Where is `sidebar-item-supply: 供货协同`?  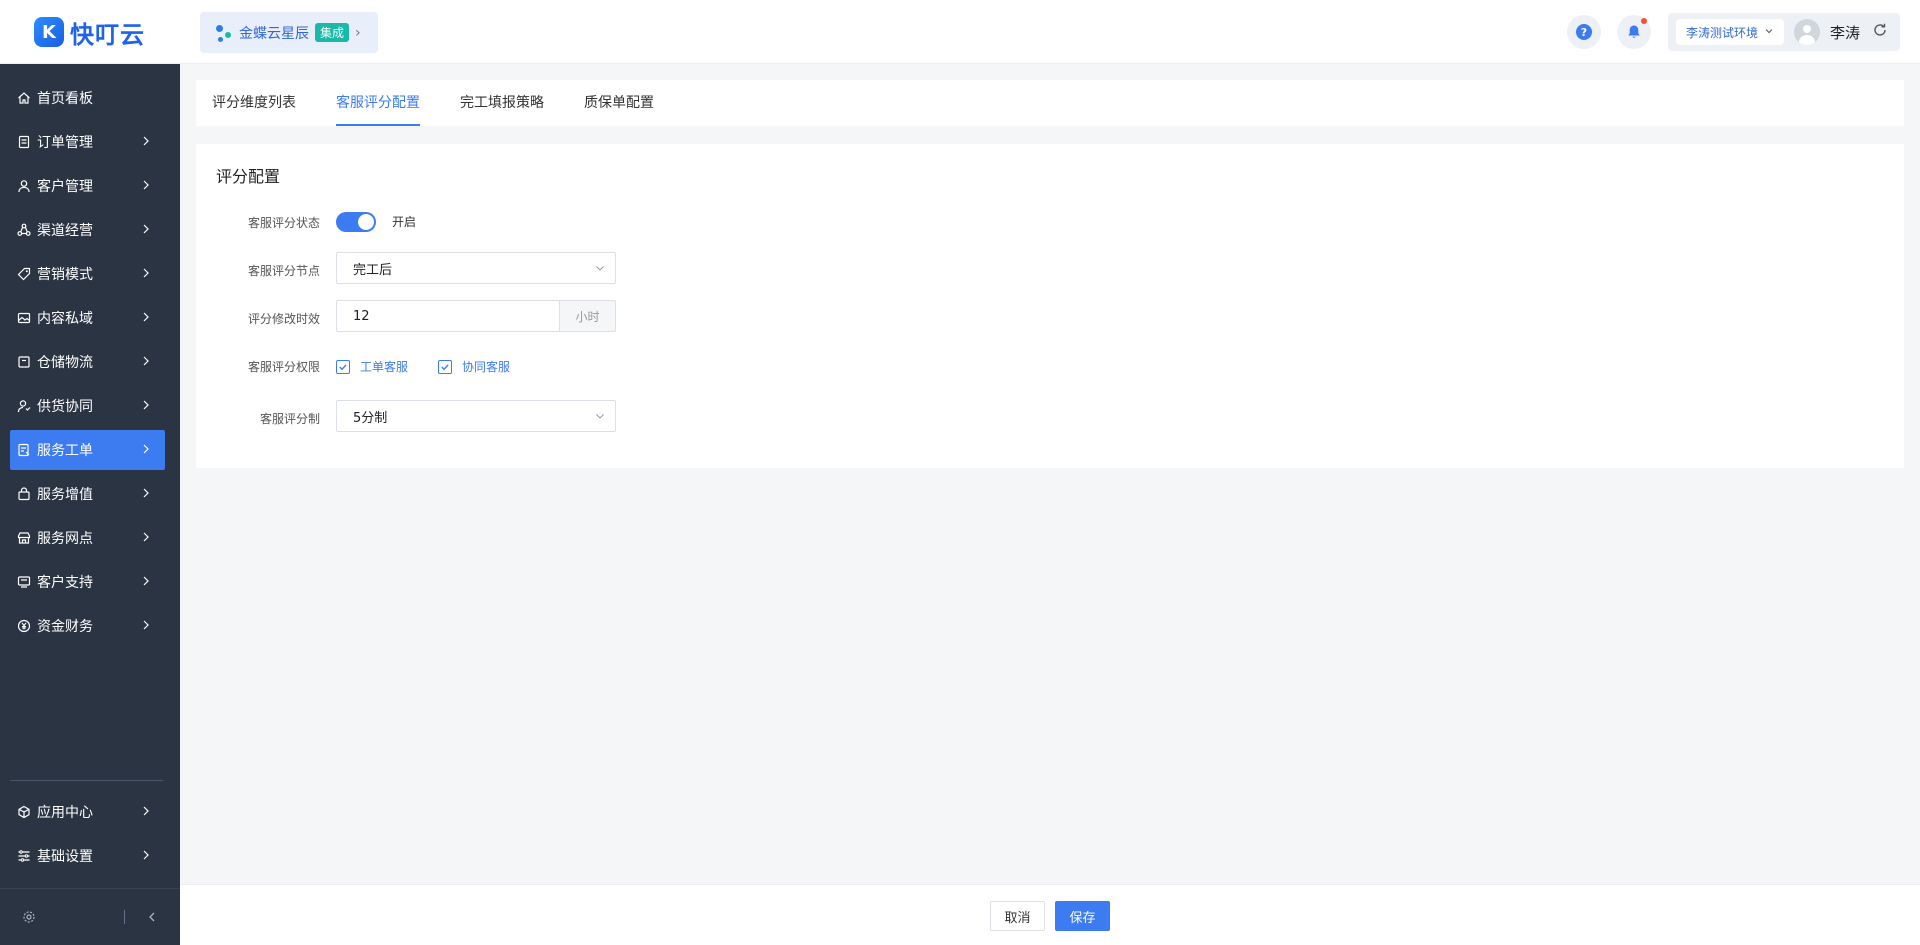
sidebar-item-supply: 供货协同 is located at coordinates (87, 406).